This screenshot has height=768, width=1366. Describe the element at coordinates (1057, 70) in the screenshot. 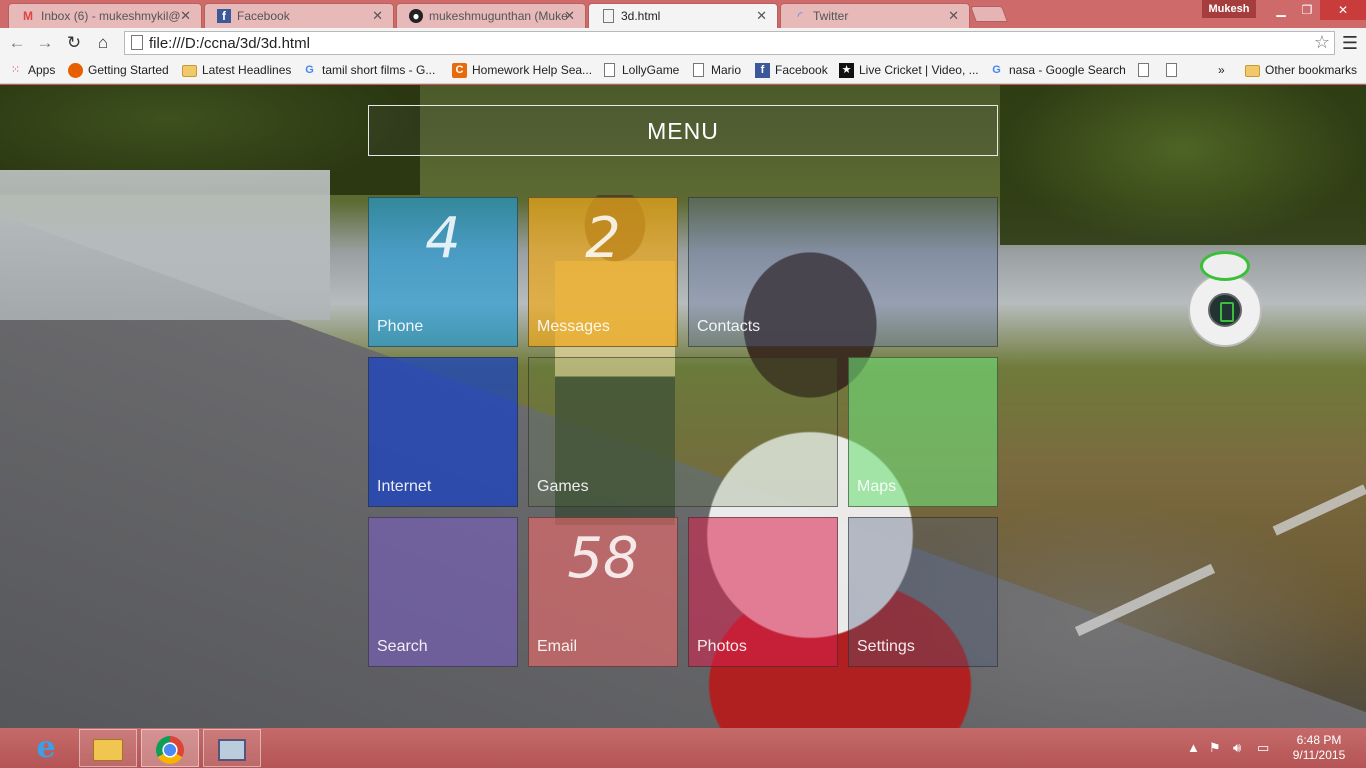

I see `bookmark-nasa: Gnasa - Google Search` at that location.